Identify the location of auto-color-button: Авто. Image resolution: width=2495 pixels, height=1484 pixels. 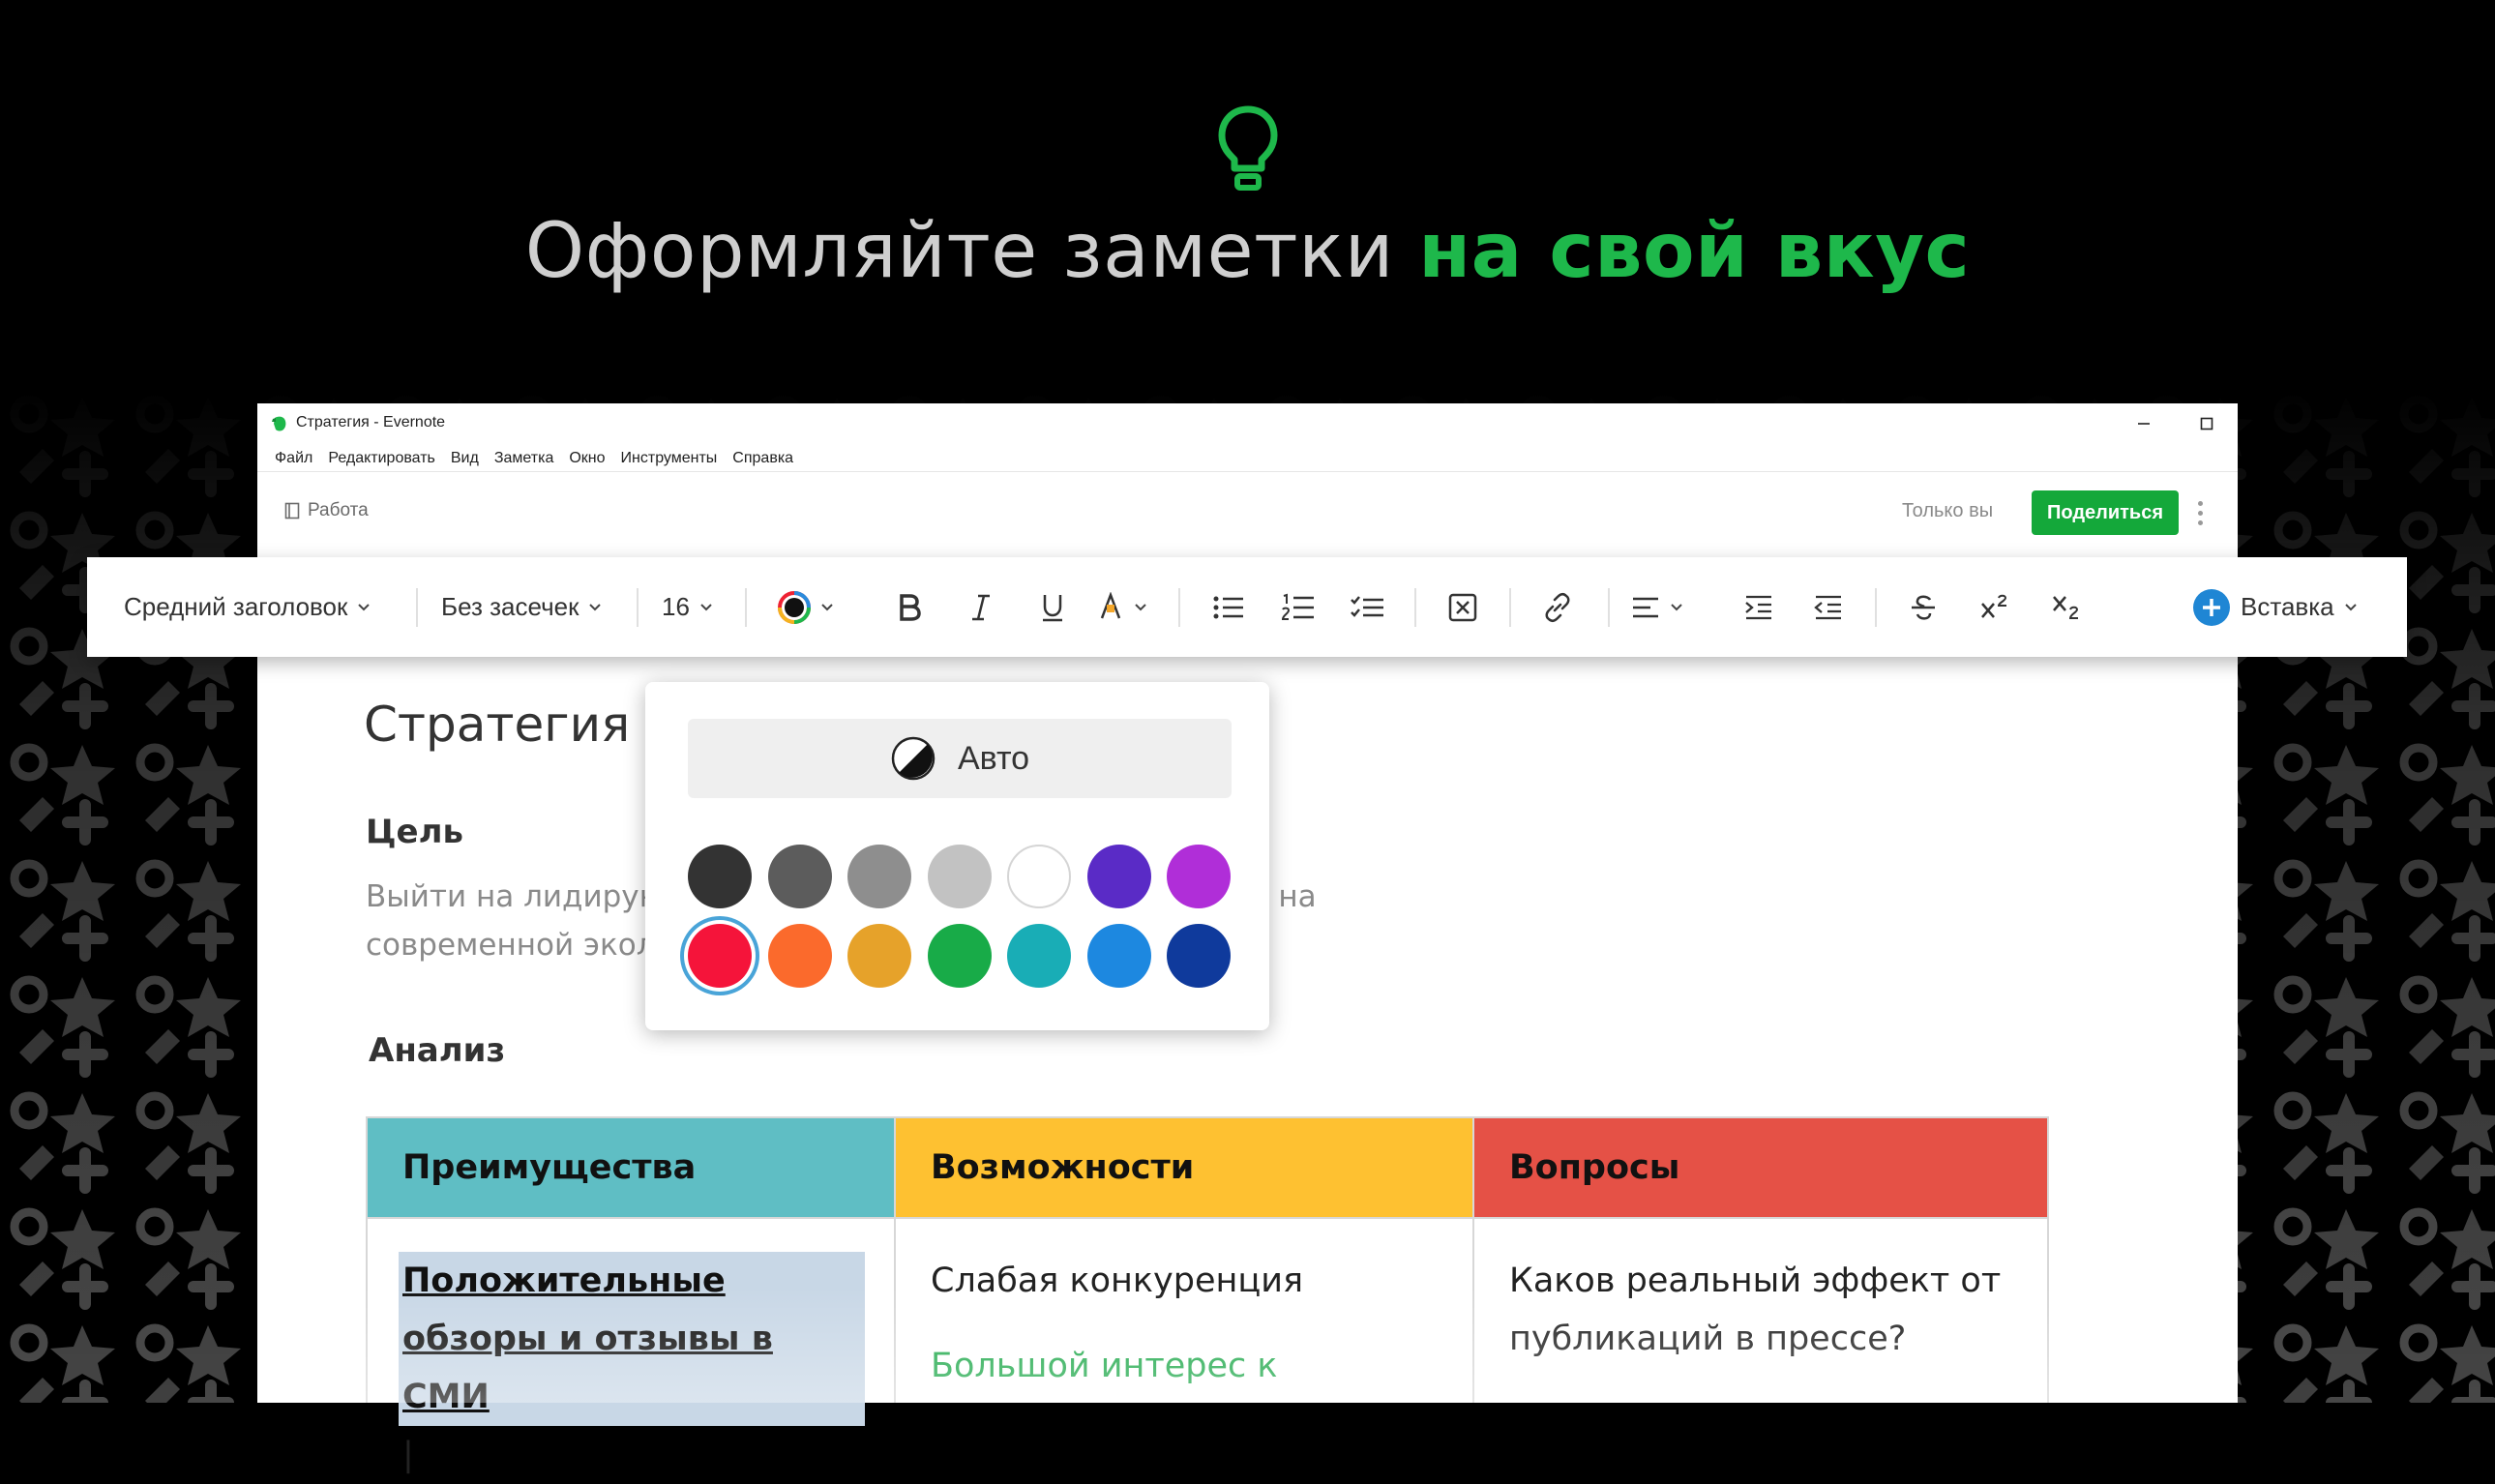
(960, 758).